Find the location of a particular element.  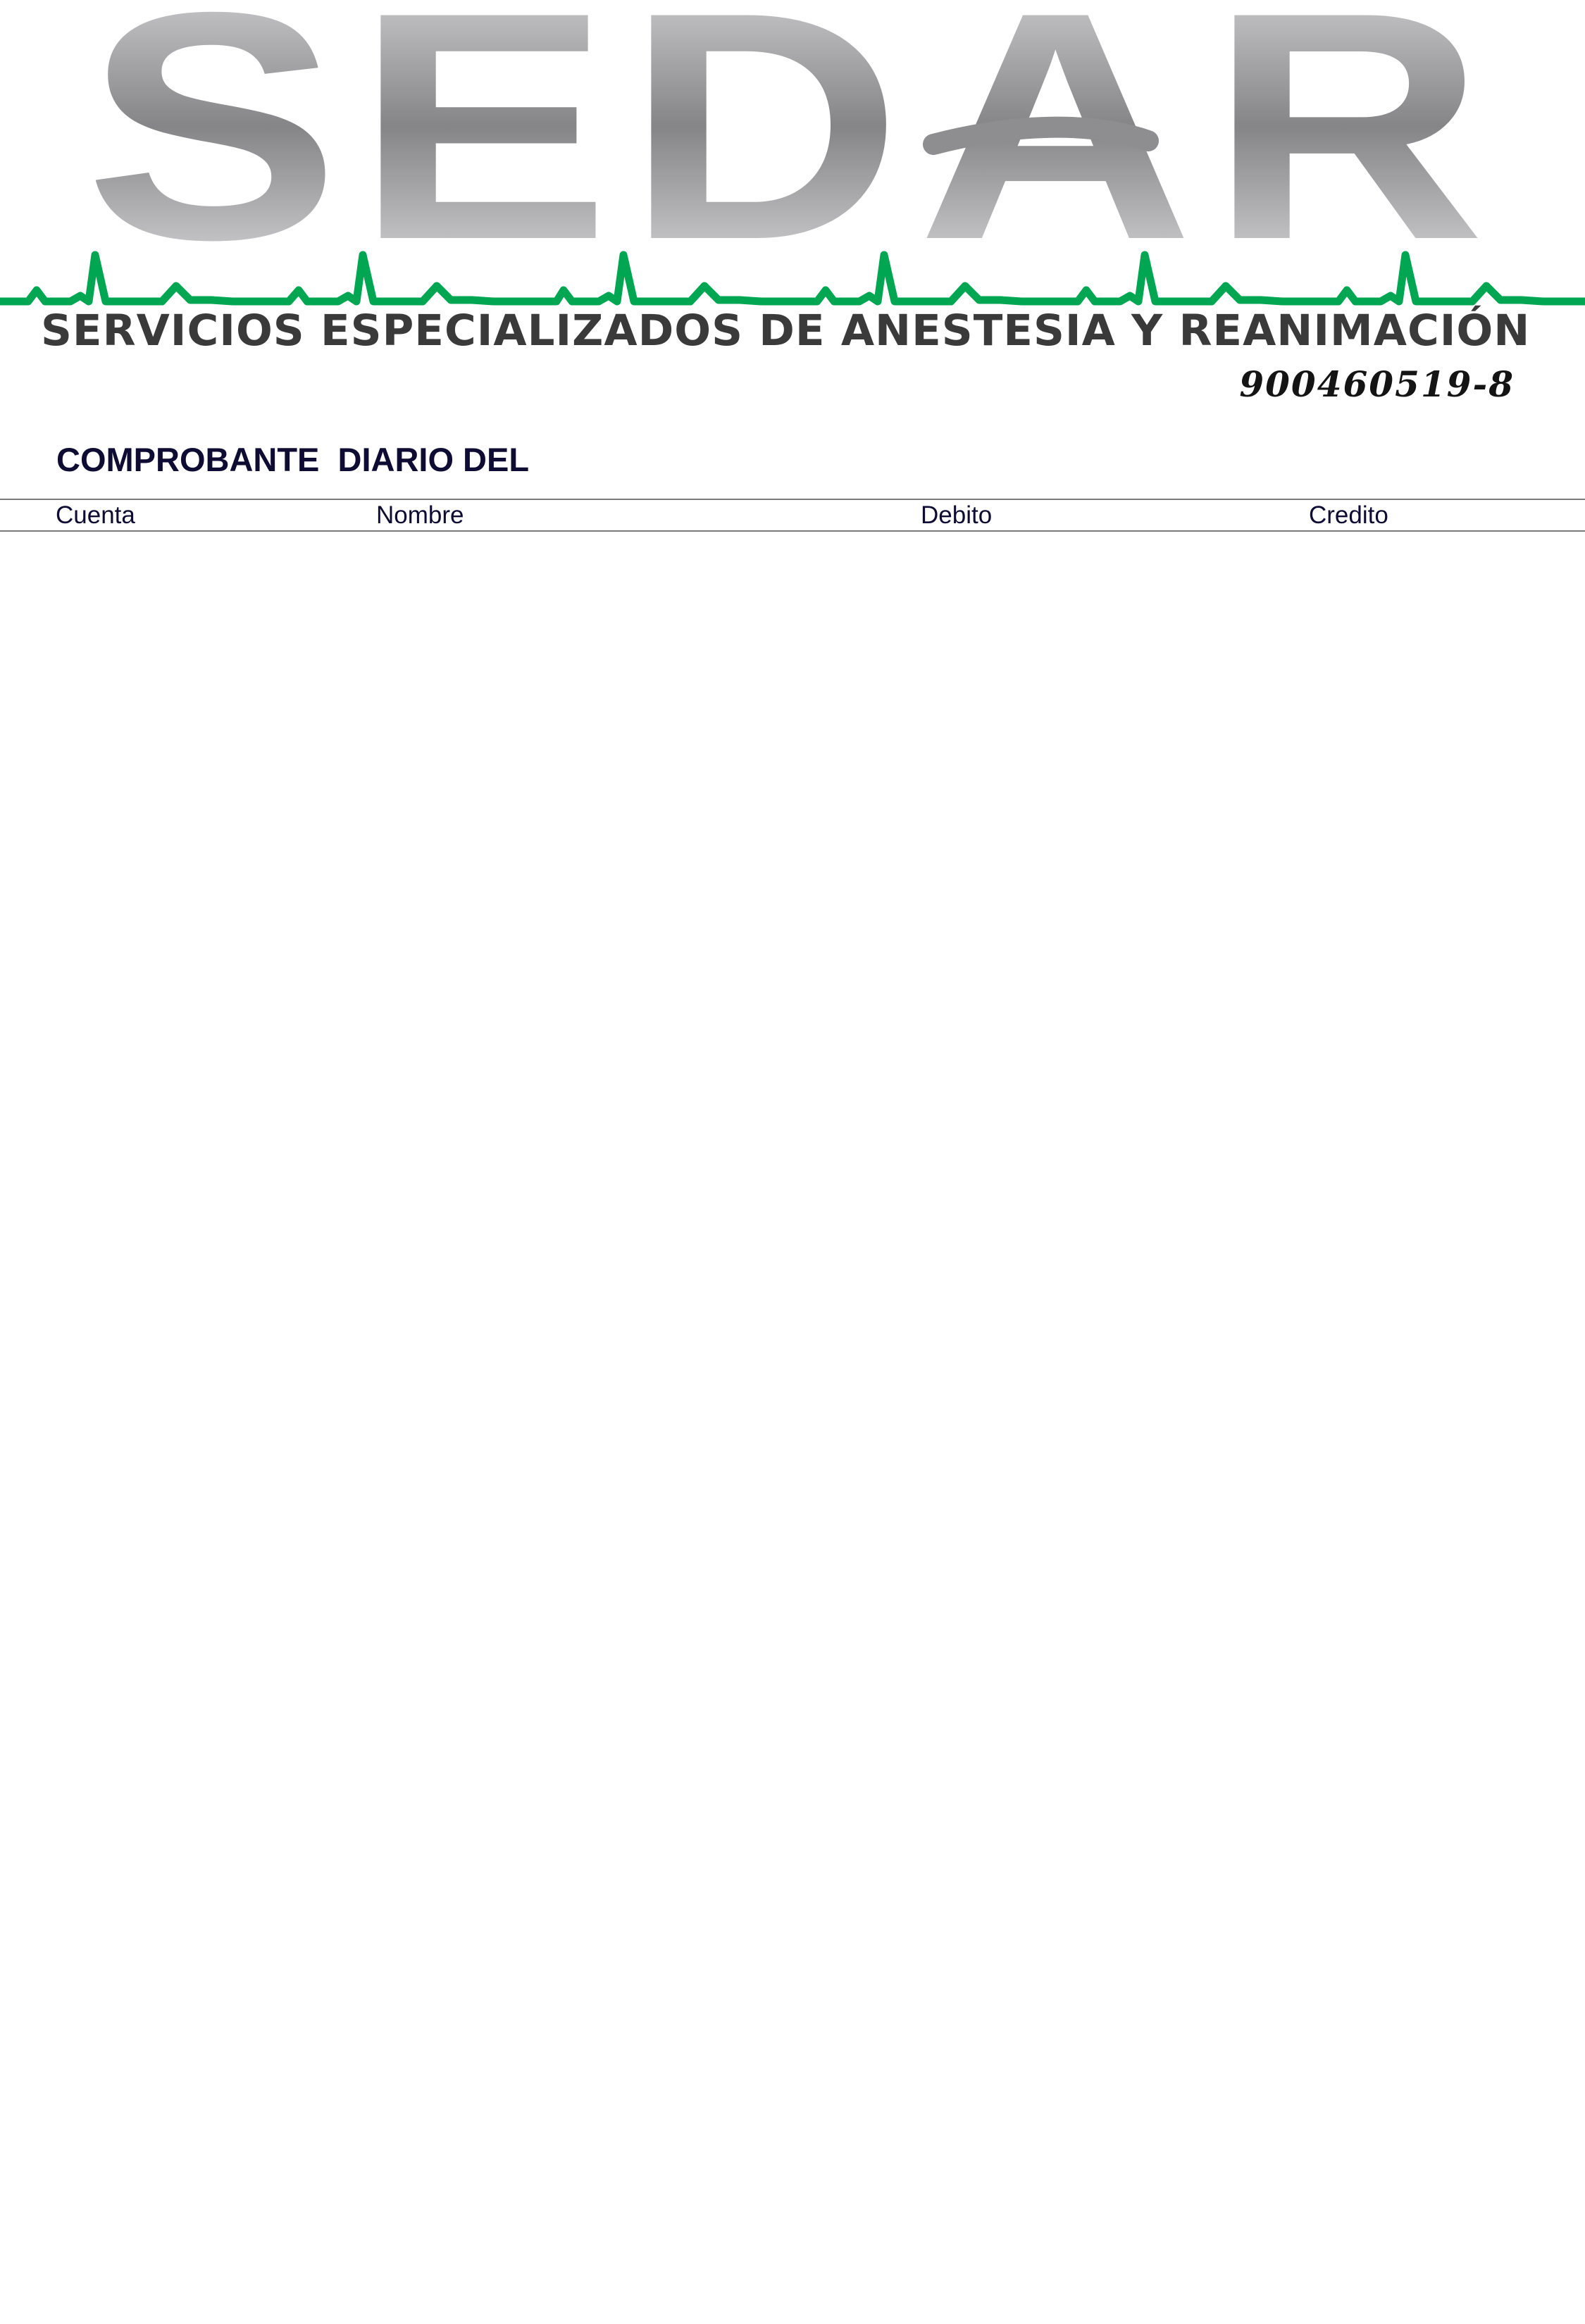

column-header-credito: Credito is located at coordinates (1348, 515).